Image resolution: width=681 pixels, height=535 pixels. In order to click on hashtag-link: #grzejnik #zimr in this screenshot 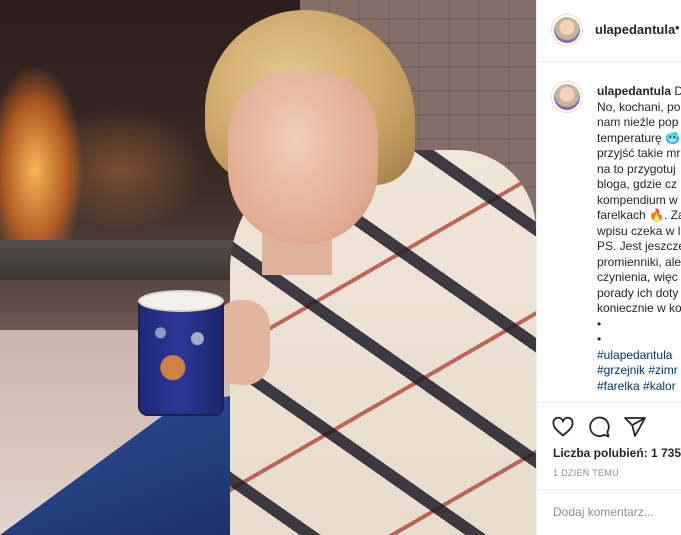, I will do `click(639, 371)`.